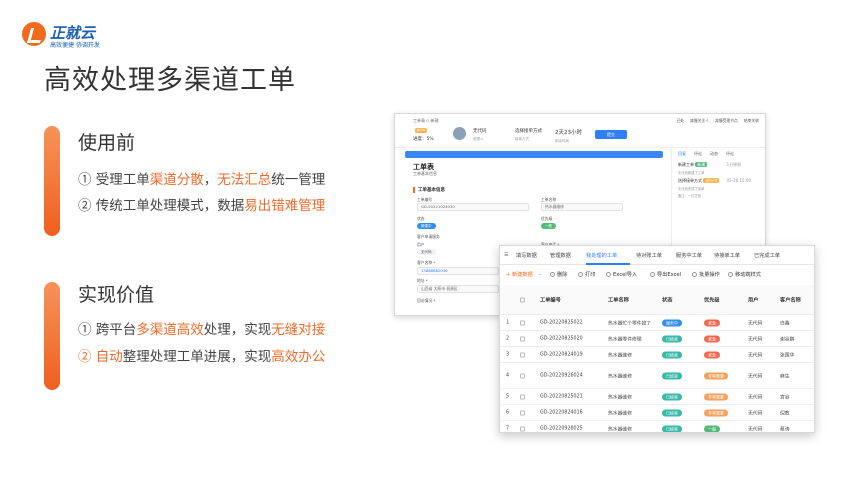 The image size is (860, 484). Describe the element at coordinates (625, 339) in the screenshot. I see `ticket-name: 热水器零件修理` at that location.